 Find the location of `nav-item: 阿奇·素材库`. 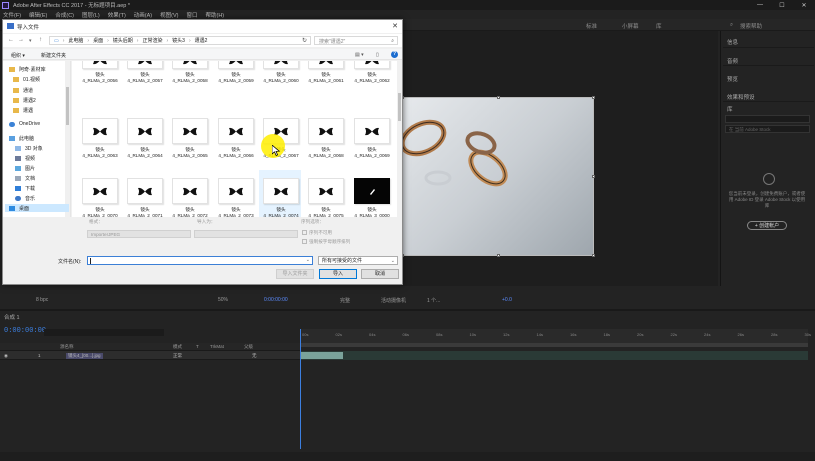

nav-item: 阿奇·素材库 is located at coordinates (27, 69).